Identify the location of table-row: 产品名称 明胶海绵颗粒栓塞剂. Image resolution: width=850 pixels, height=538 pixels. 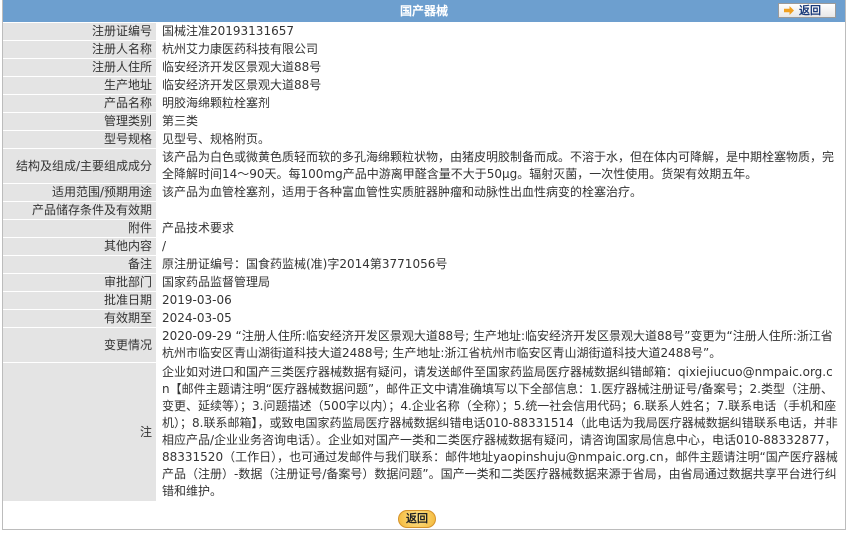
(424, 103).